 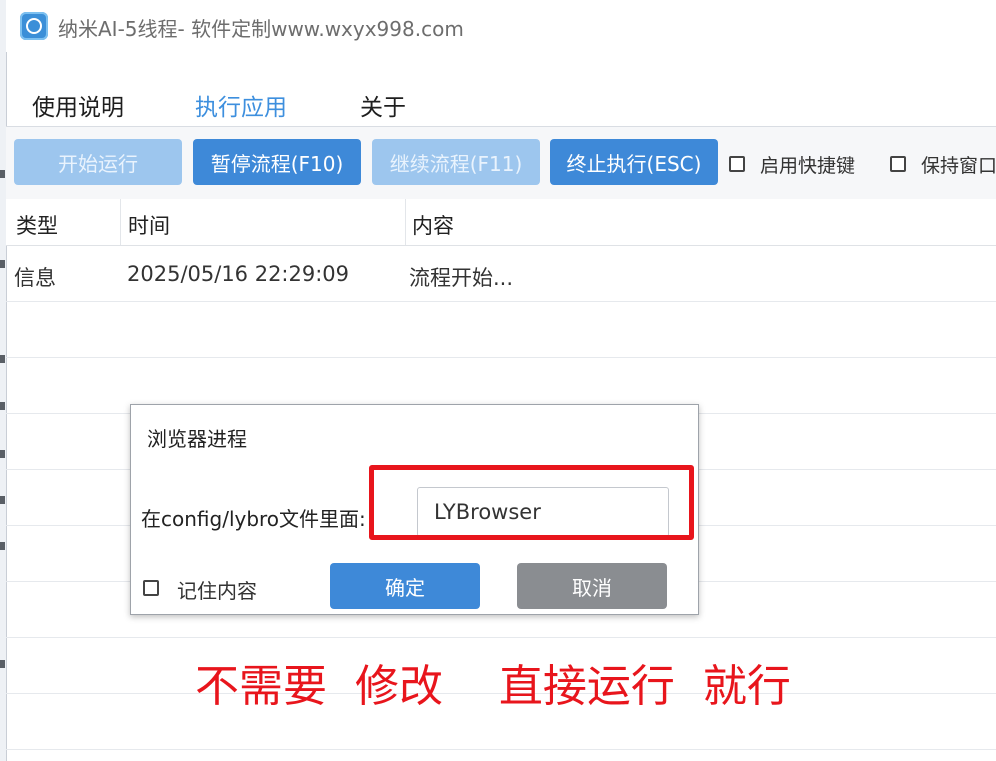 What do you see at coordinates (808, 166) in the screenshot?
I see `hotkey-checkbox-label: 启用快捷键` at bounding box center [808, 166].